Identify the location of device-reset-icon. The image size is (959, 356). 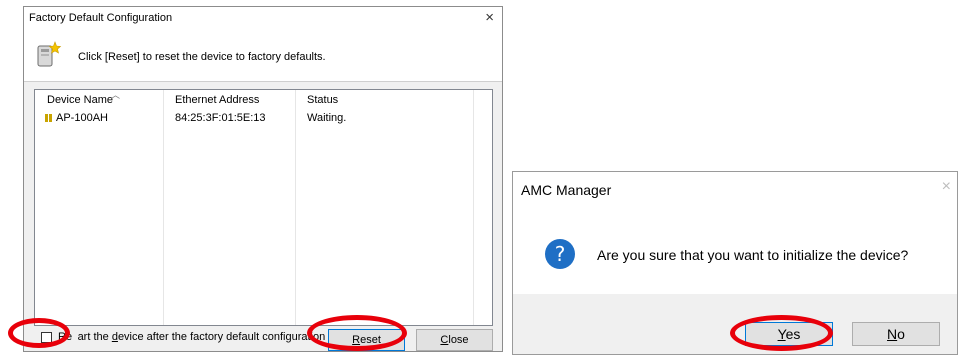
(49, 54).